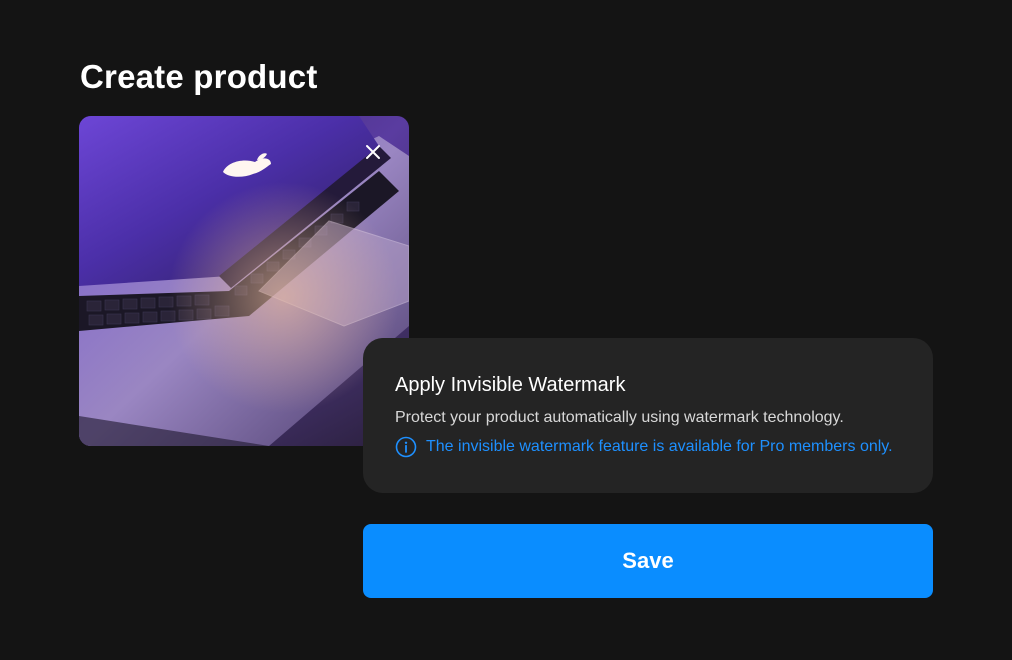  I want to click on info-icon, so click(406, 447).